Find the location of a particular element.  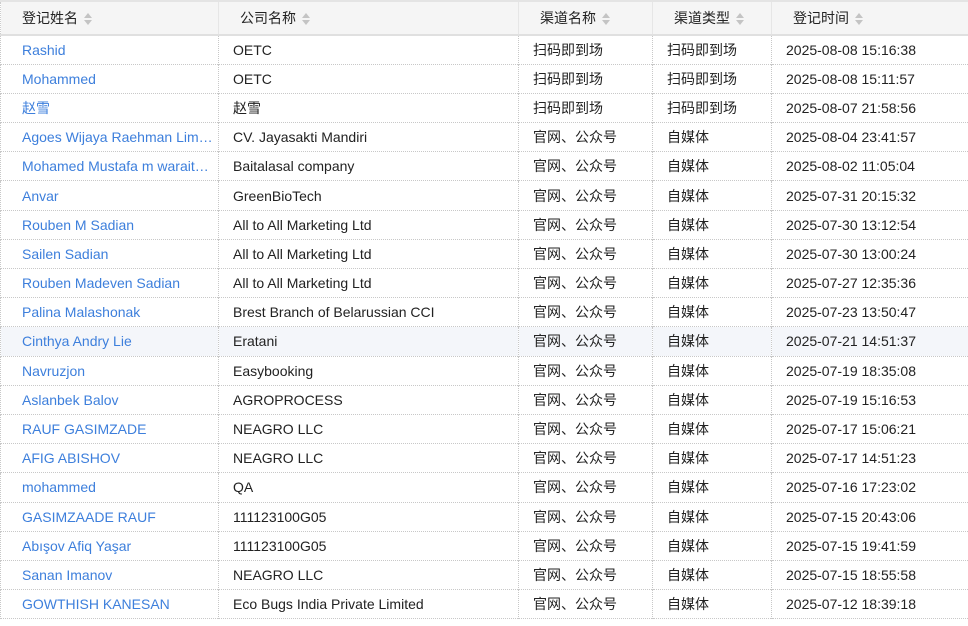

column-channel-type-header: 渠道类型 is located at coordinates (712, 18).